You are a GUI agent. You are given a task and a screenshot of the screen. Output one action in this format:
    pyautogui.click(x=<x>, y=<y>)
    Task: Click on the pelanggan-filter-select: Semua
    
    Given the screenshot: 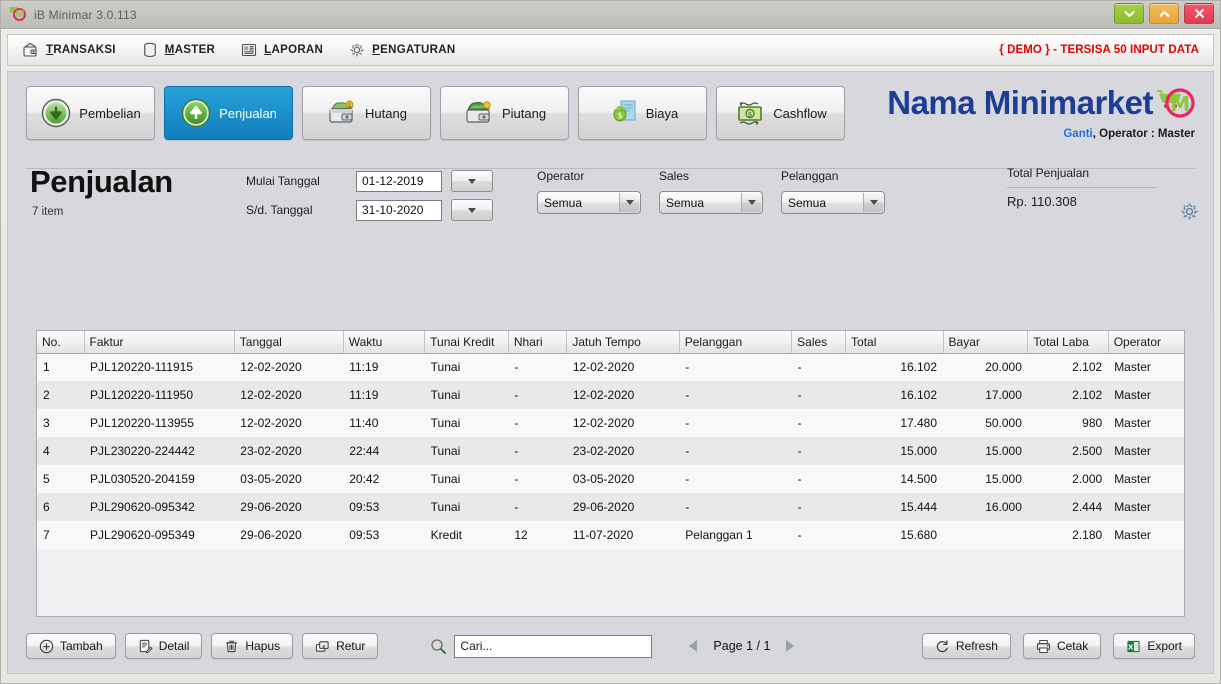 What is the action you would take?
    pyautogui.click(x=833, y=202)
    